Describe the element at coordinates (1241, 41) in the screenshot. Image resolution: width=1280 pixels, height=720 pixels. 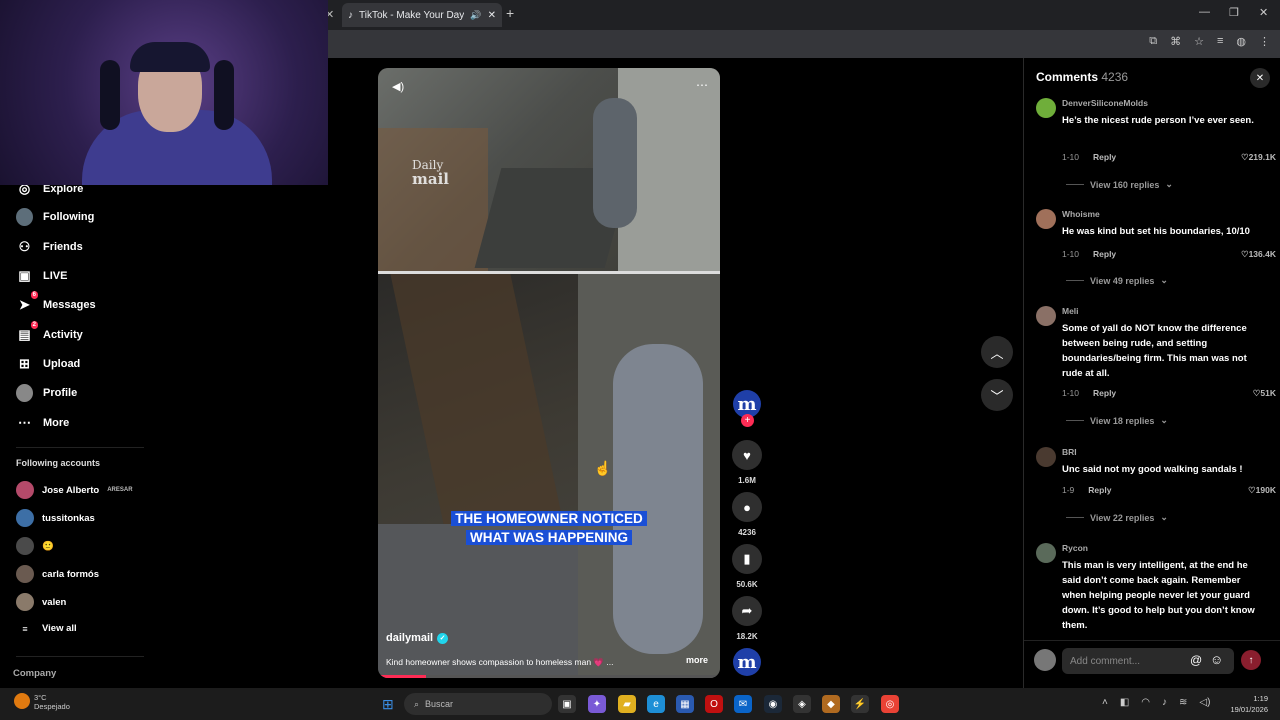
I see `profile-icon: ◍` at that location.